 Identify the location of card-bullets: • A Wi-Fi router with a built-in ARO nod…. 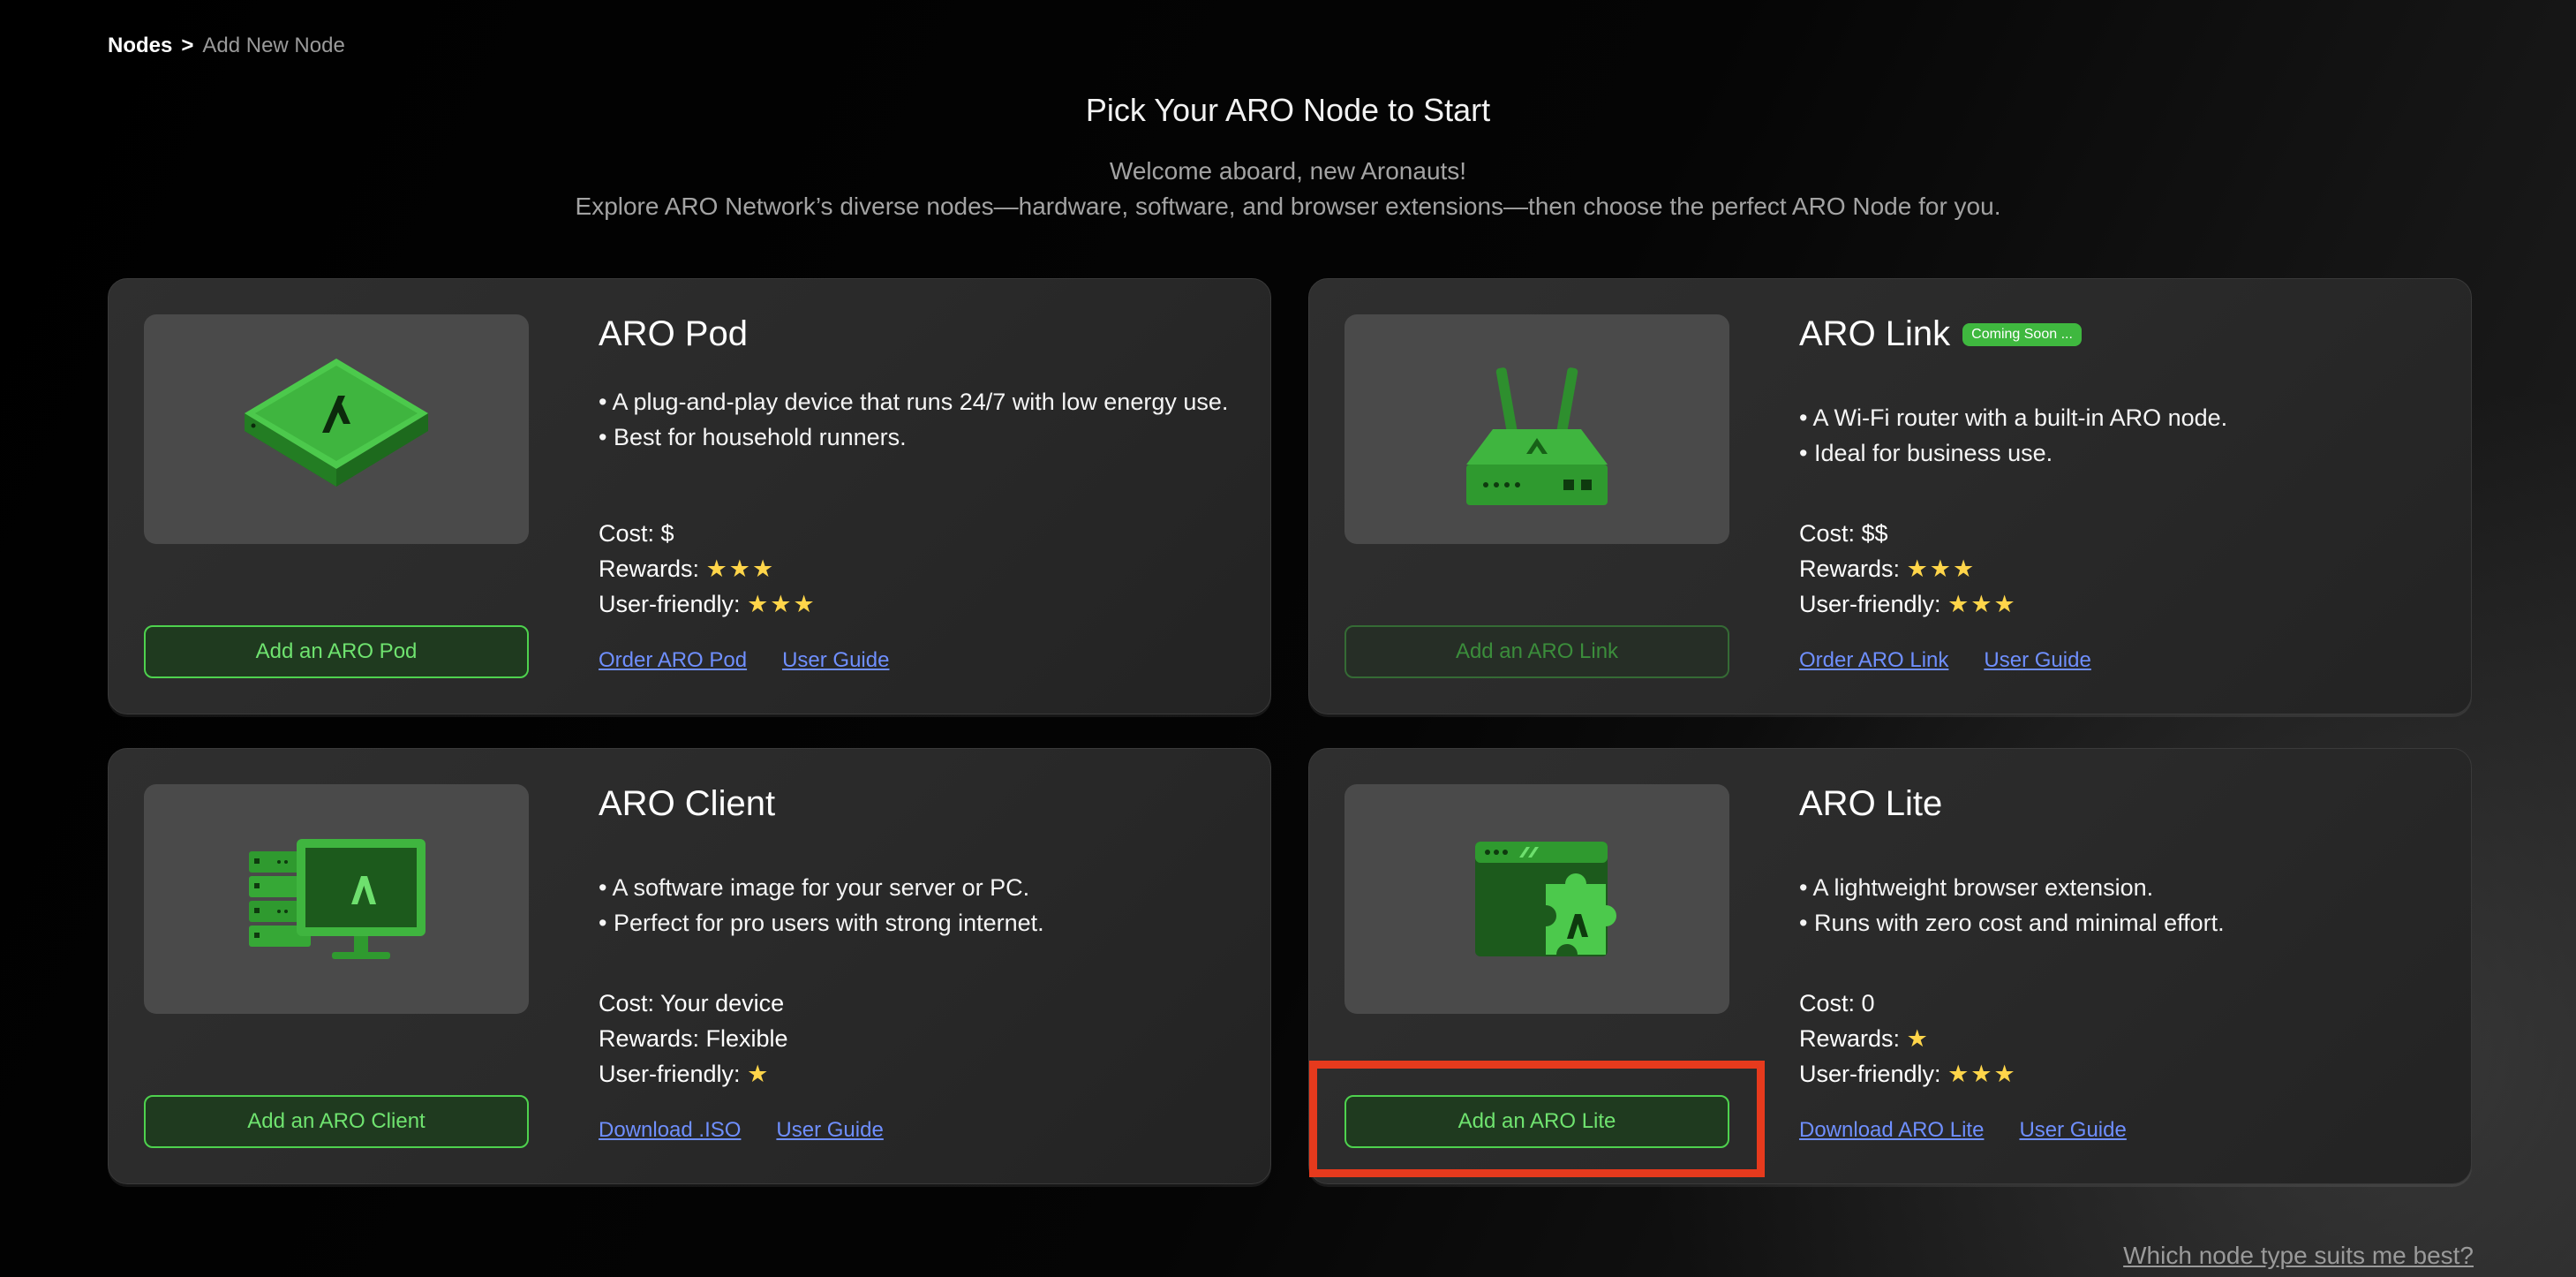
(2122, 435).